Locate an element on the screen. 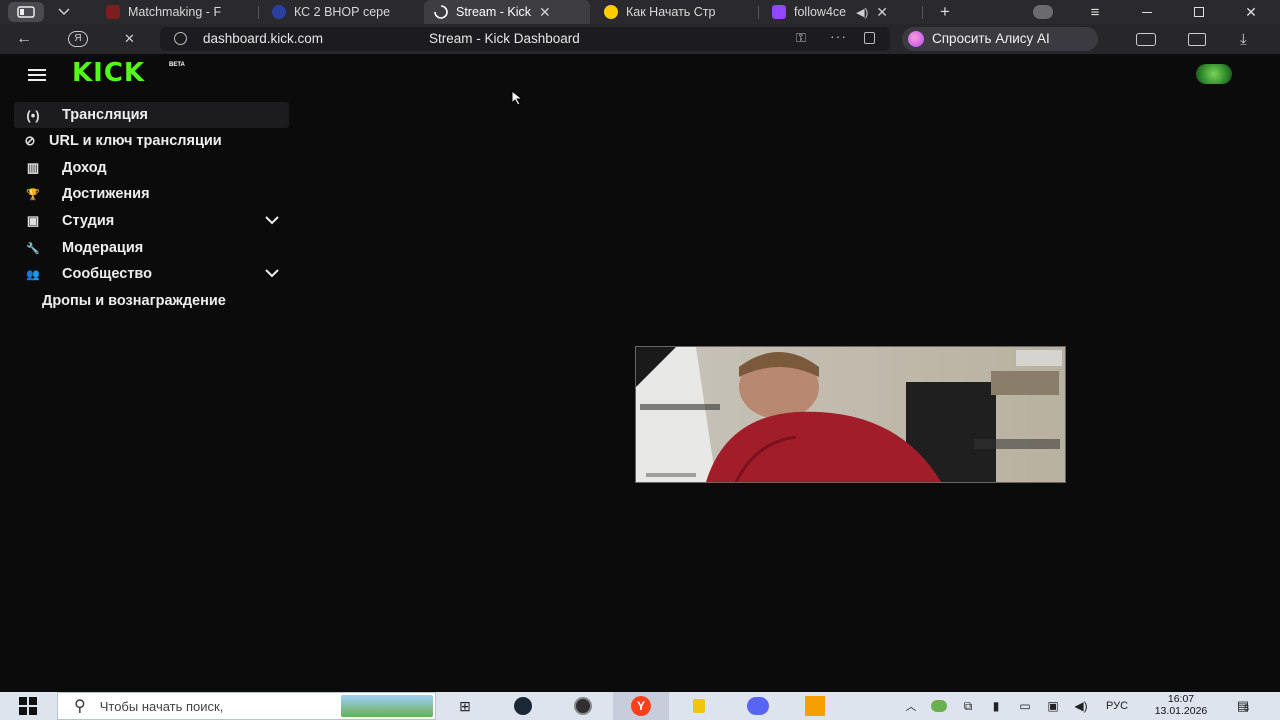 The height and width of the screenshot is (720, 1280). cast-button is located at coordinates (1149, 39).